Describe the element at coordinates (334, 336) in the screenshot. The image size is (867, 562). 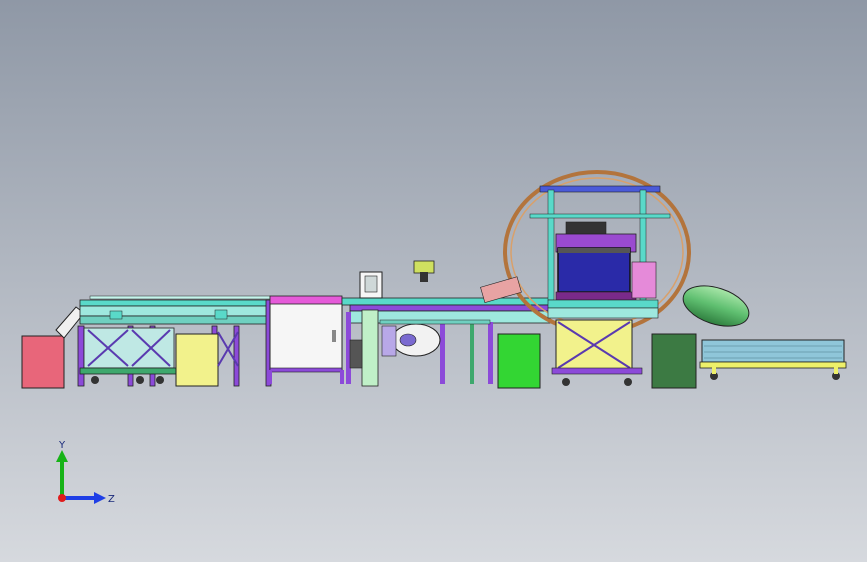
I see `cabinet-handle` at that location.